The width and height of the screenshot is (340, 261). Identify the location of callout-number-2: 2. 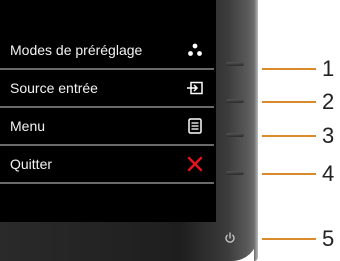
(328, 101).